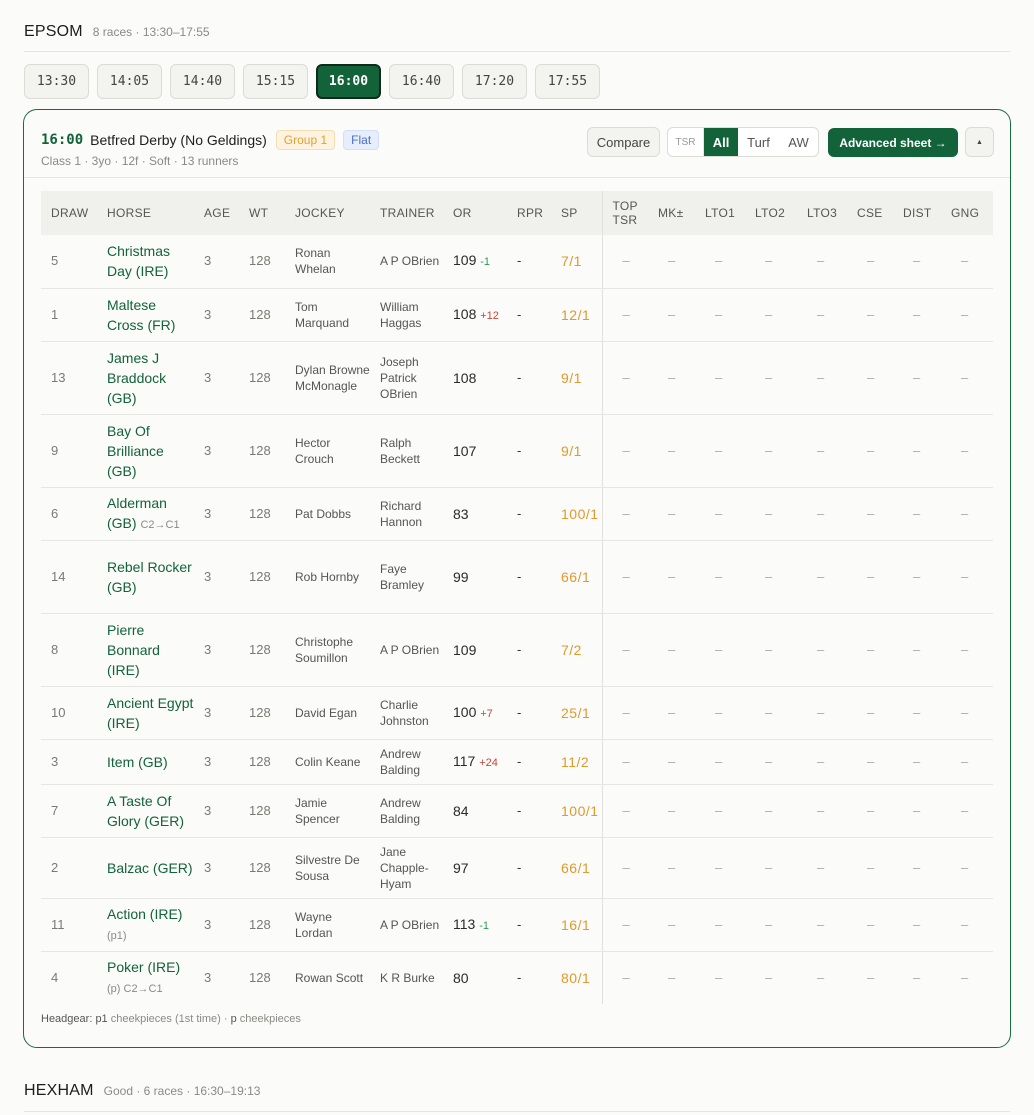 This screenshot has height=1115, width=1034. I want to click on horse-cell: Balzac (GER), so click(145, 868).